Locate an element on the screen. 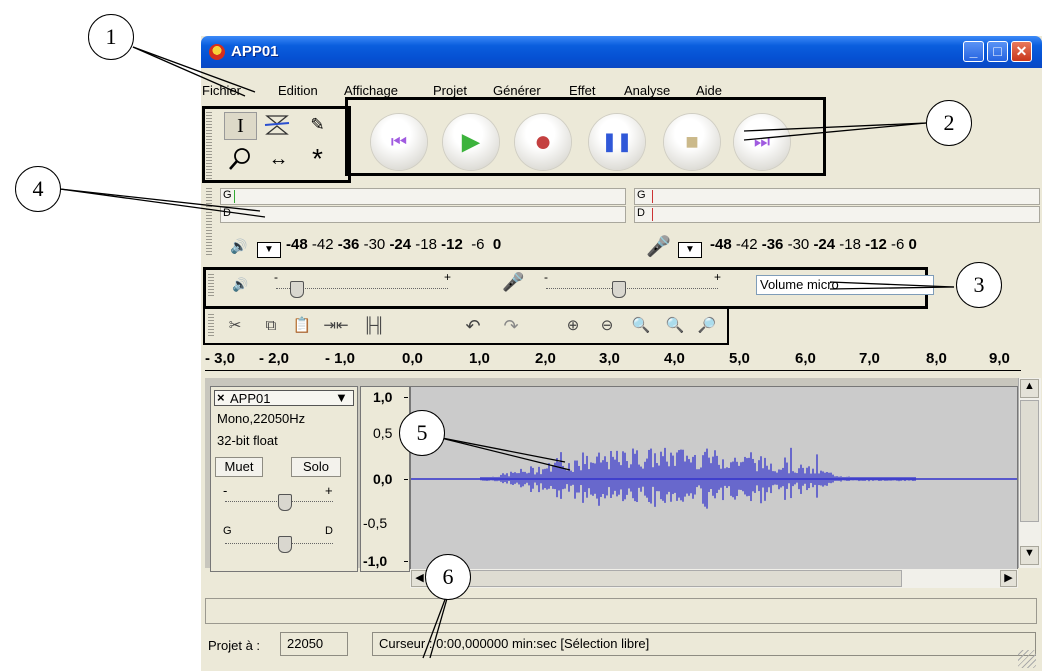  callout-1: 1 is located at coordinates (111, 37).